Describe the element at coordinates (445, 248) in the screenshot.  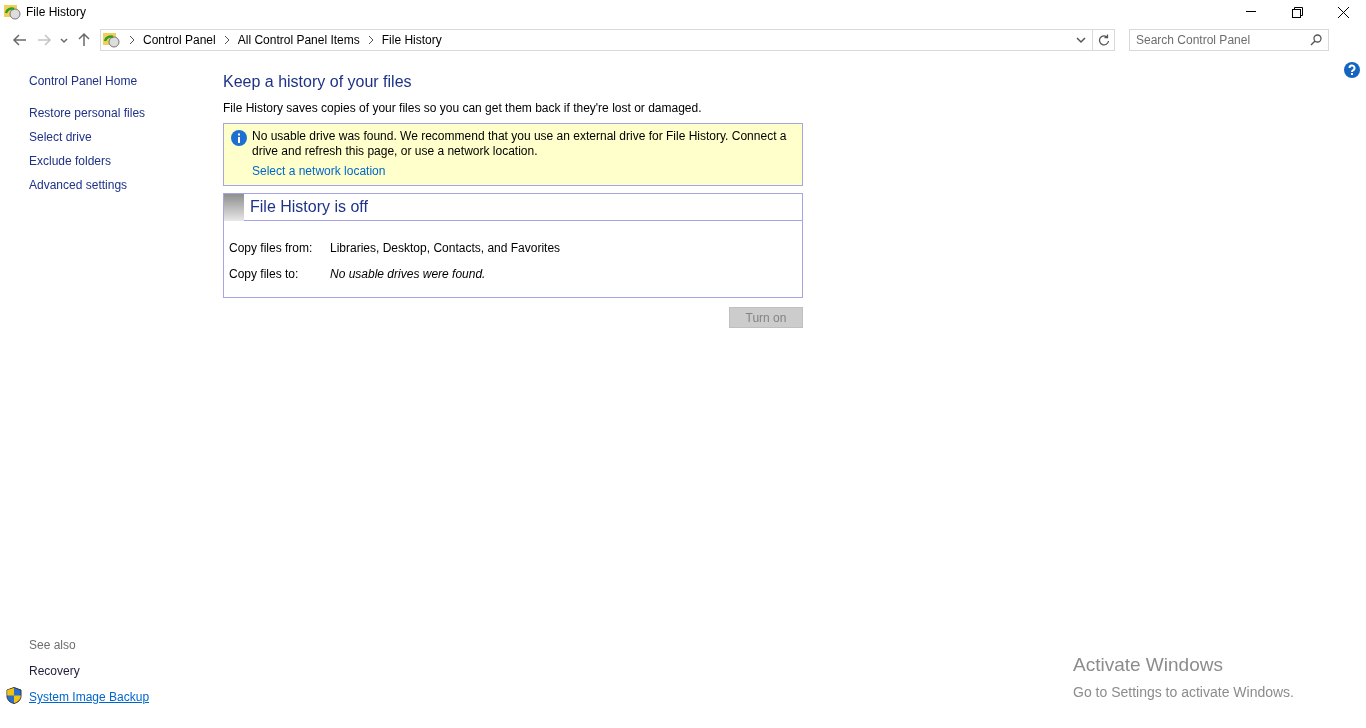
I see `field-value: Libraries, Desktop, Contacts, and Favorites` at that location.